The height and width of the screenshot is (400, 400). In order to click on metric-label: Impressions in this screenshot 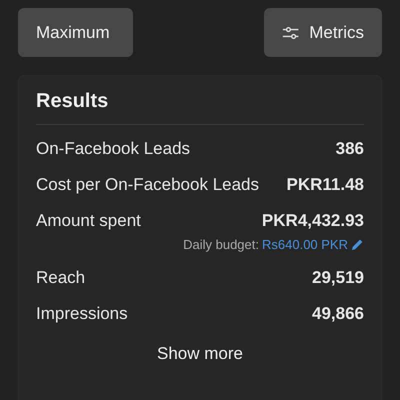, I will do `click(82, 314)`.